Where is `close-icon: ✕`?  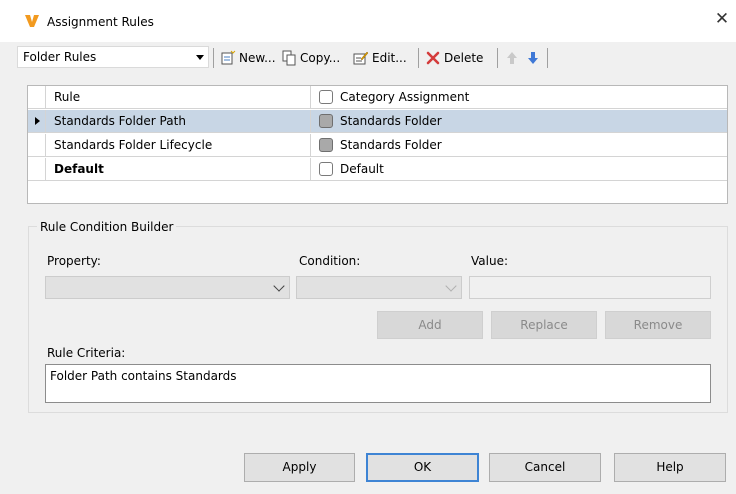 close-icon: ✕ is located at coordinates (722, 19).